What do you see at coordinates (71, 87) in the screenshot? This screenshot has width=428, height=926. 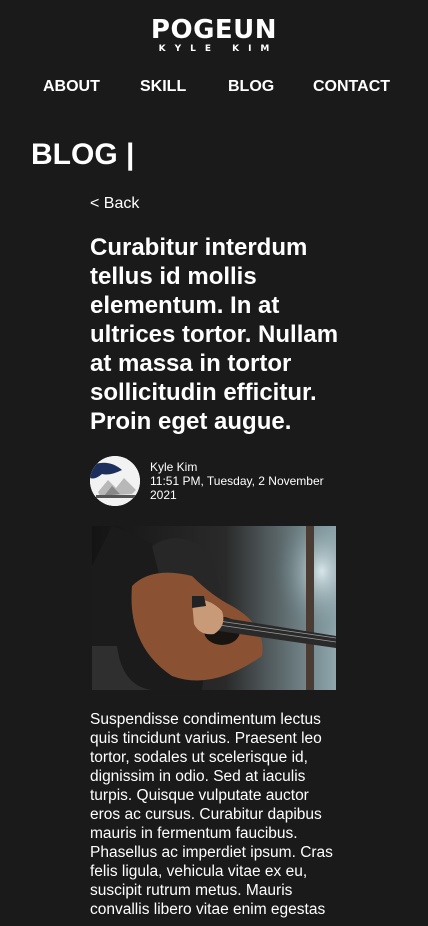 I see `nav-item-about: ABOUT` at bounding box center [71, 87].